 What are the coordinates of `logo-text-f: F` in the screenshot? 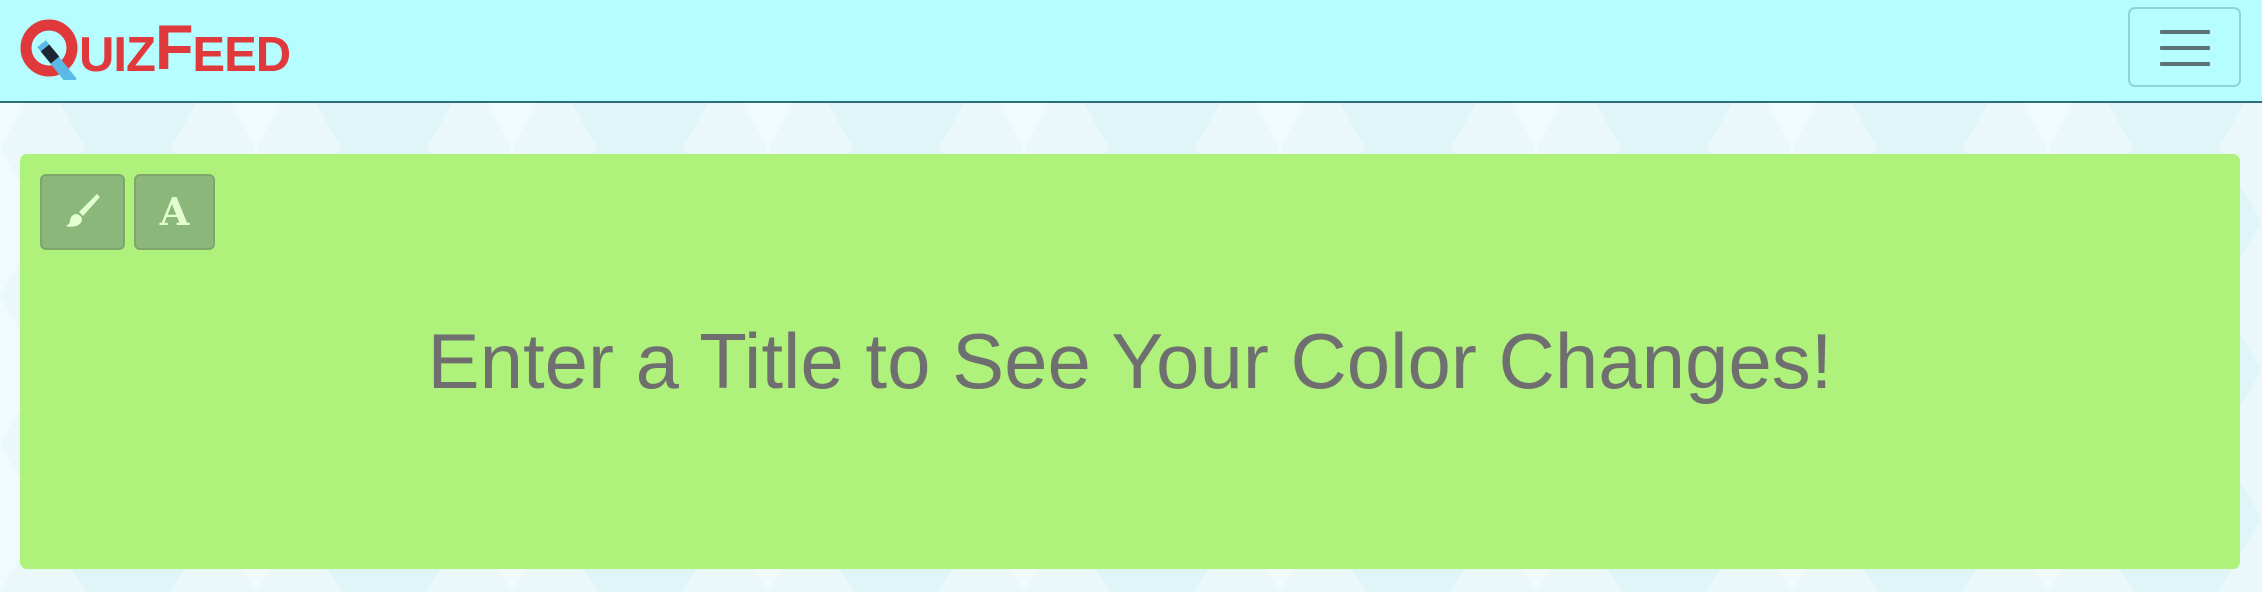 It's located at (173, 48).